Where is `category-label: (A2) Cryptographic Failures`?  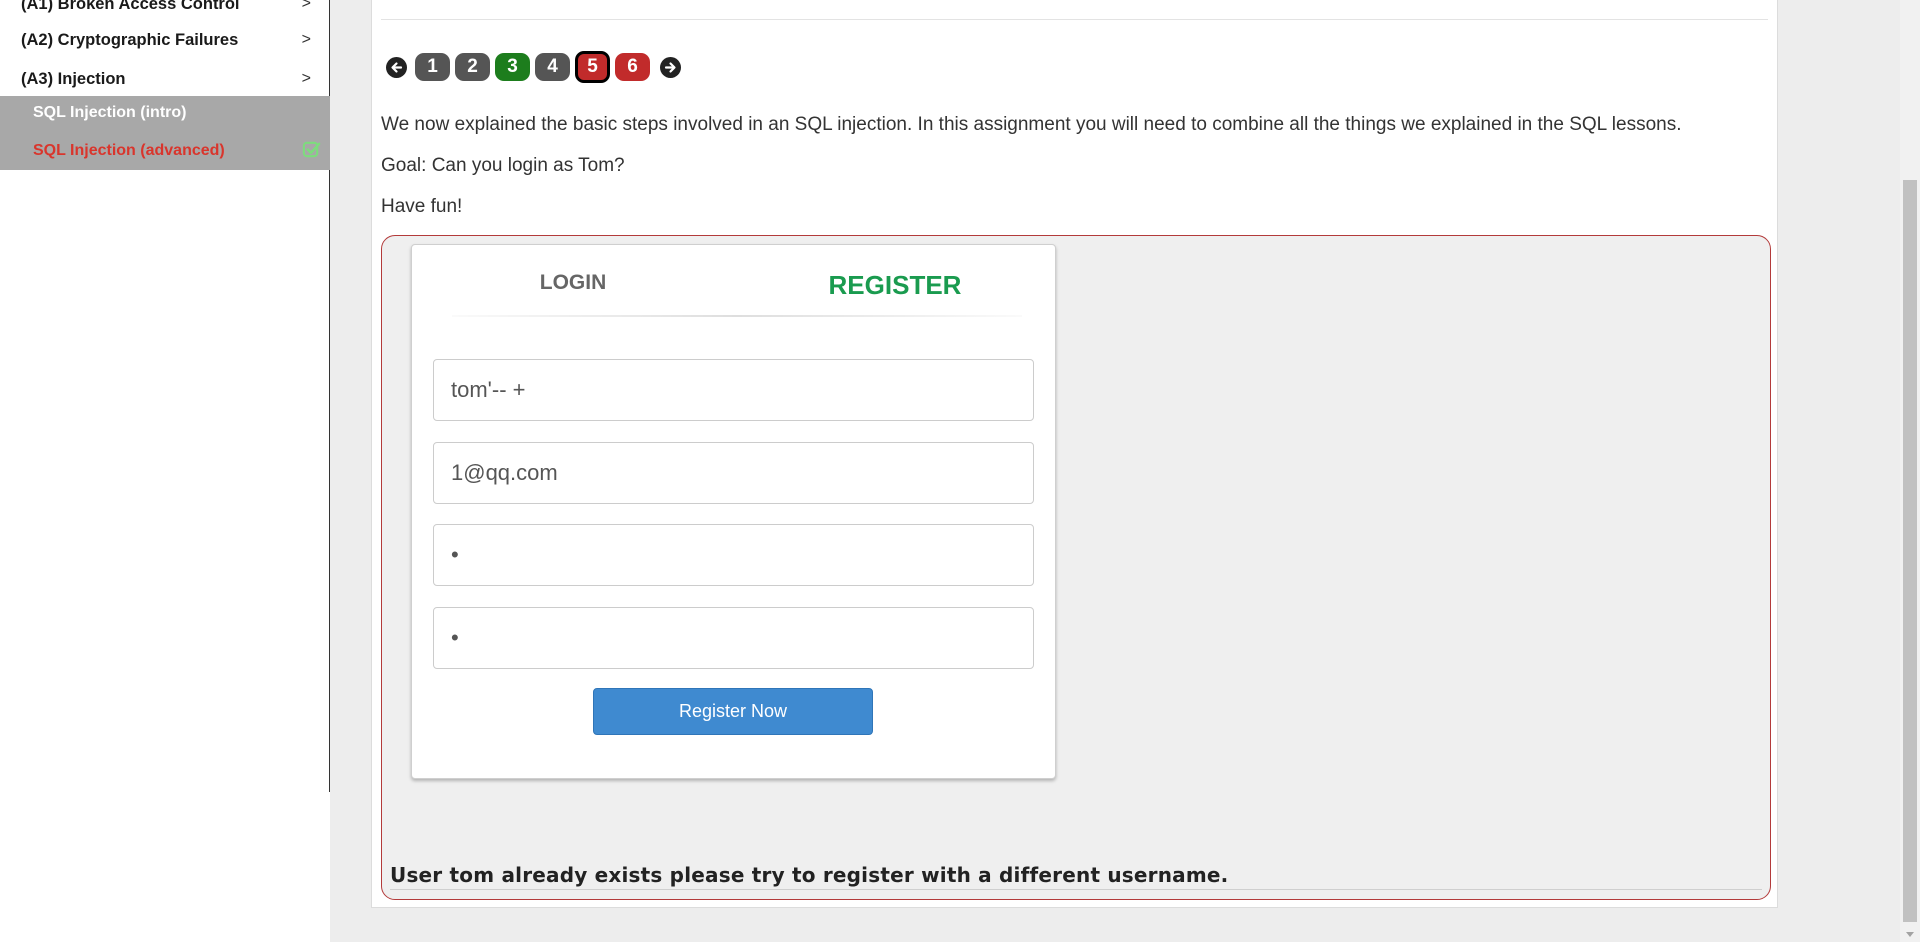
category-label: (A2) Cryptographic Failures is located at coordinates (130, 39).